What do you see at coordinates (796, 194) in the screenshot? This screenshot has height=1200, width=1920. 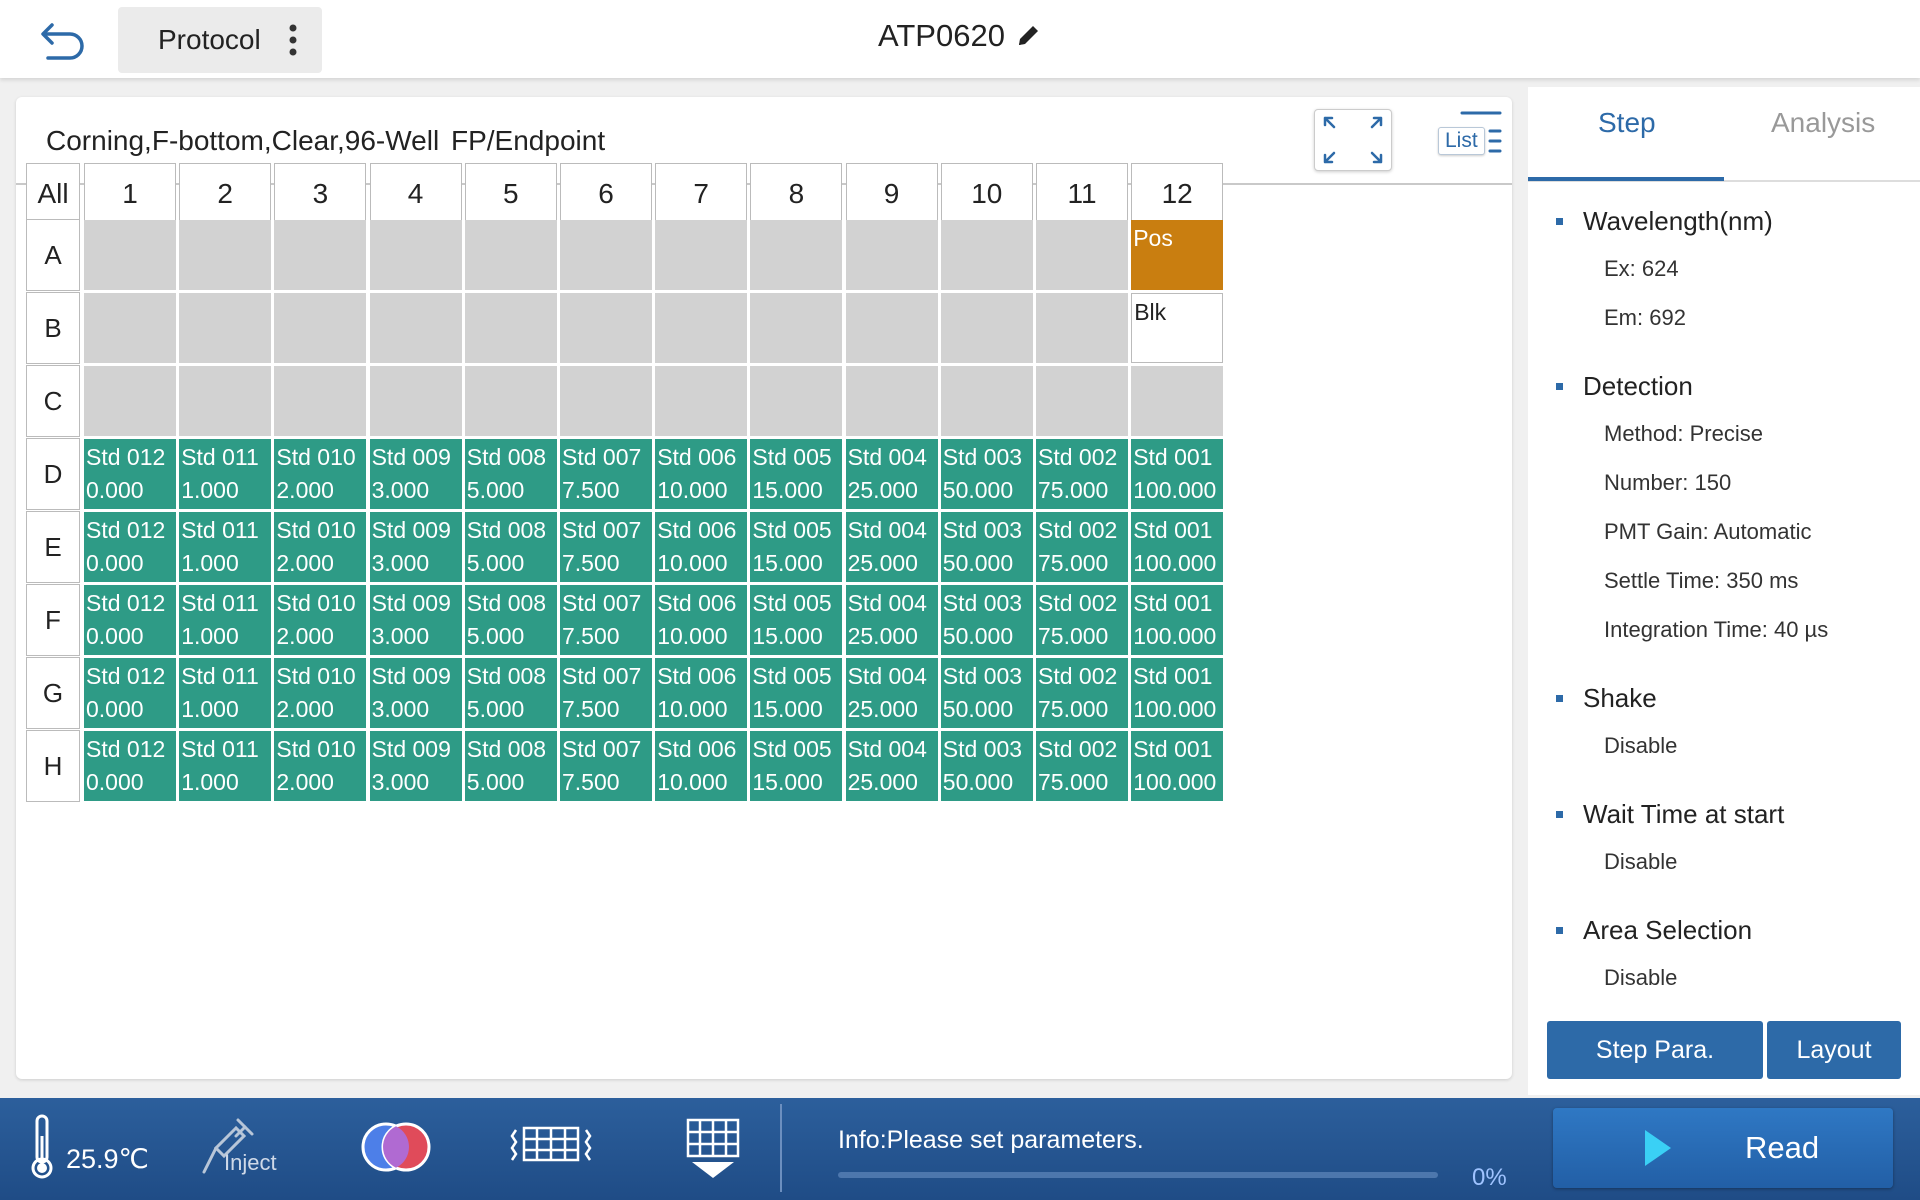 I see `column-header: 8` at bounding box center [796, 194].